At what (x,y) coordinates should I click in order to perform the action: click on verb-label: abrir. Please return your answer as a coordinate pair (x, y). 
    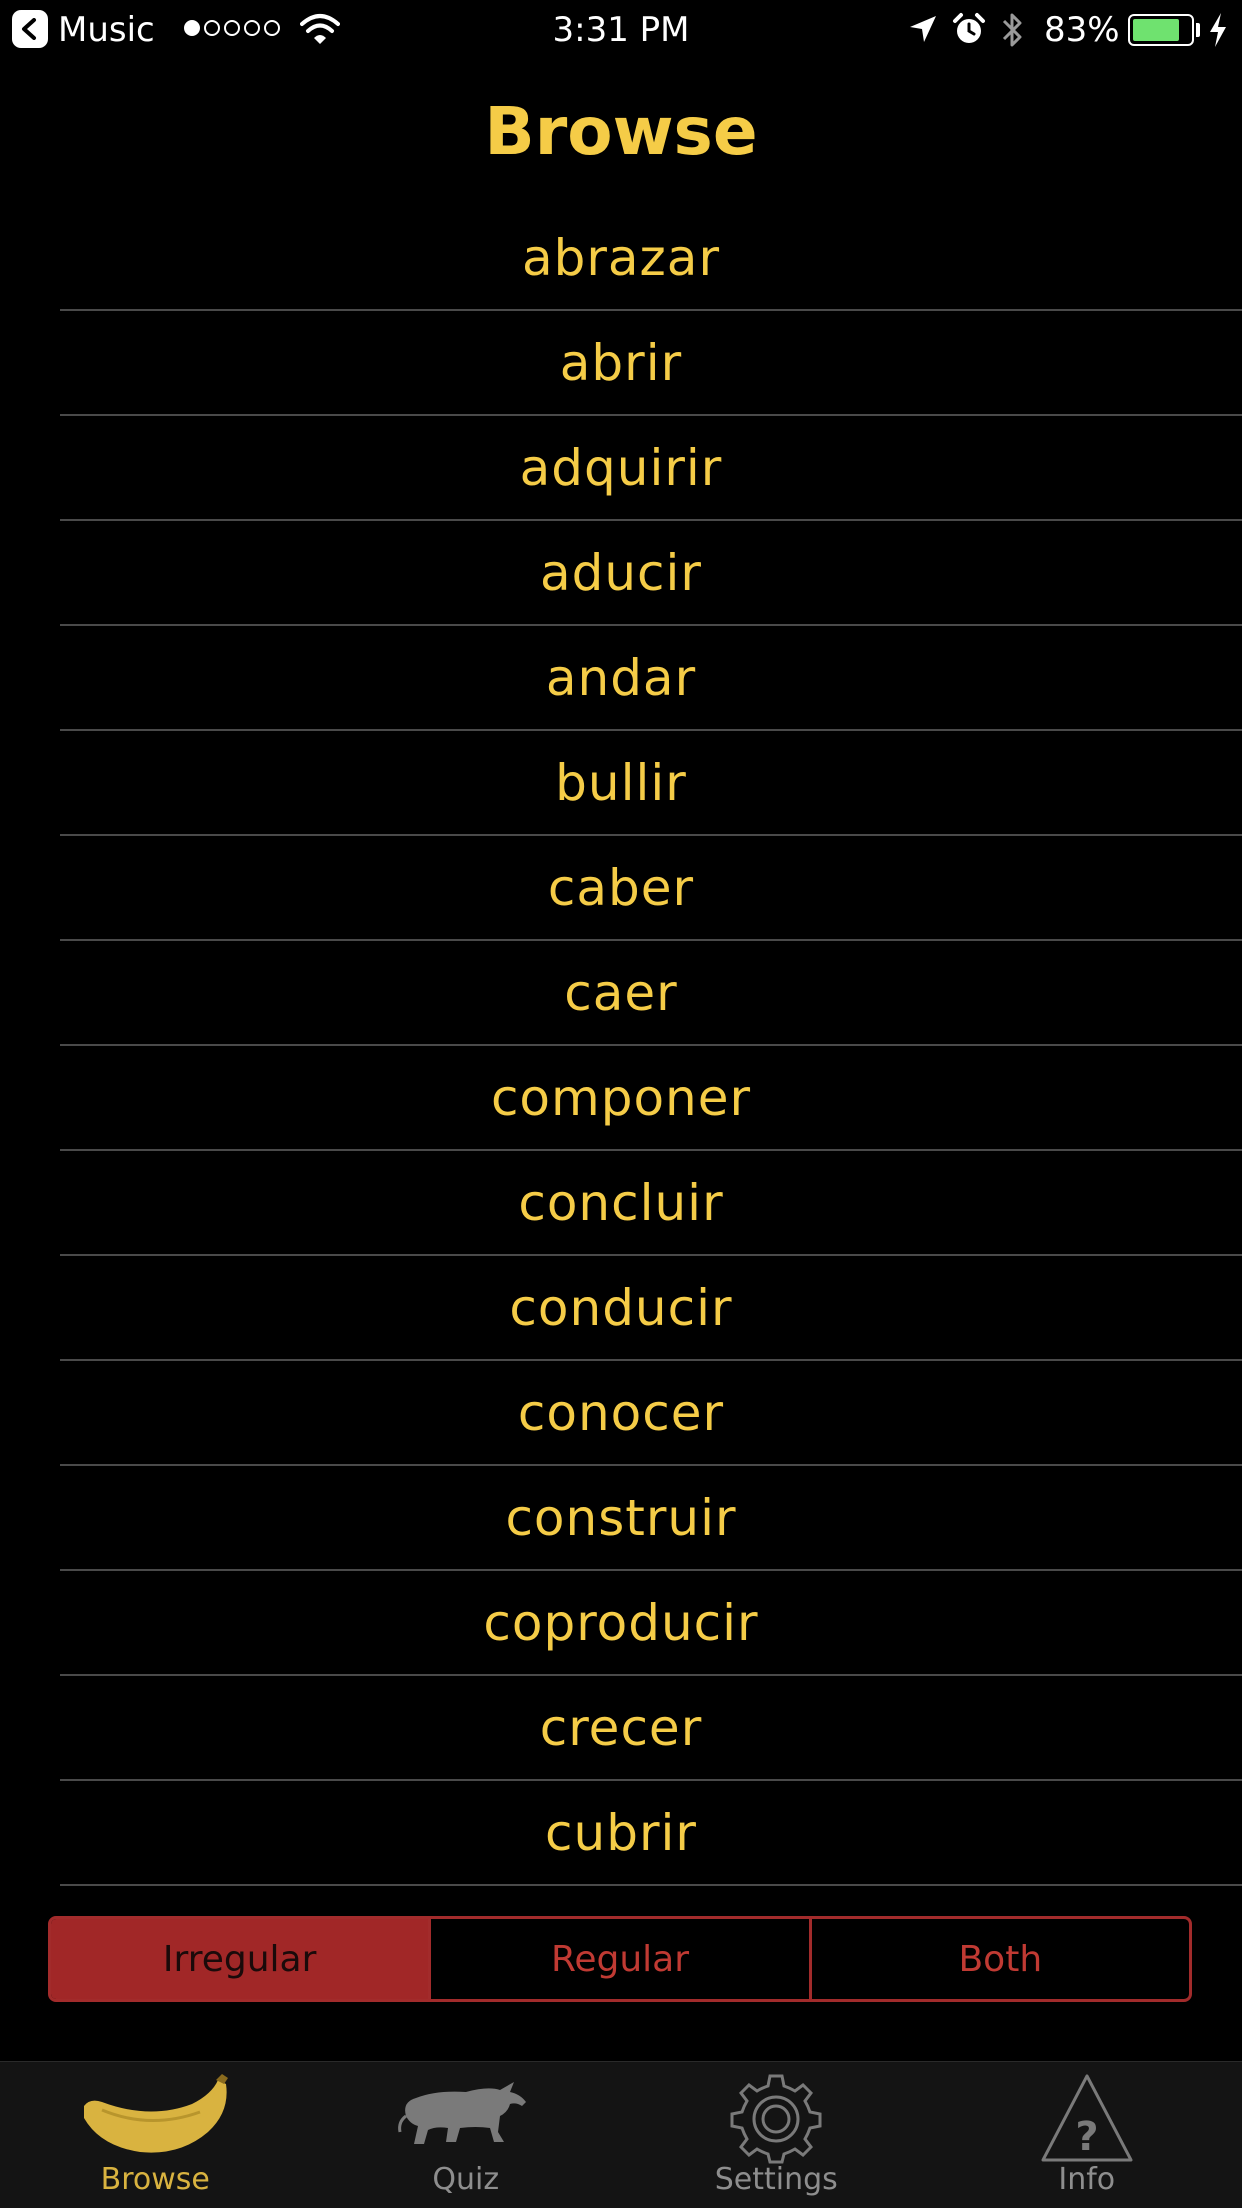
    Looking at the image, I should click on (621, 363).